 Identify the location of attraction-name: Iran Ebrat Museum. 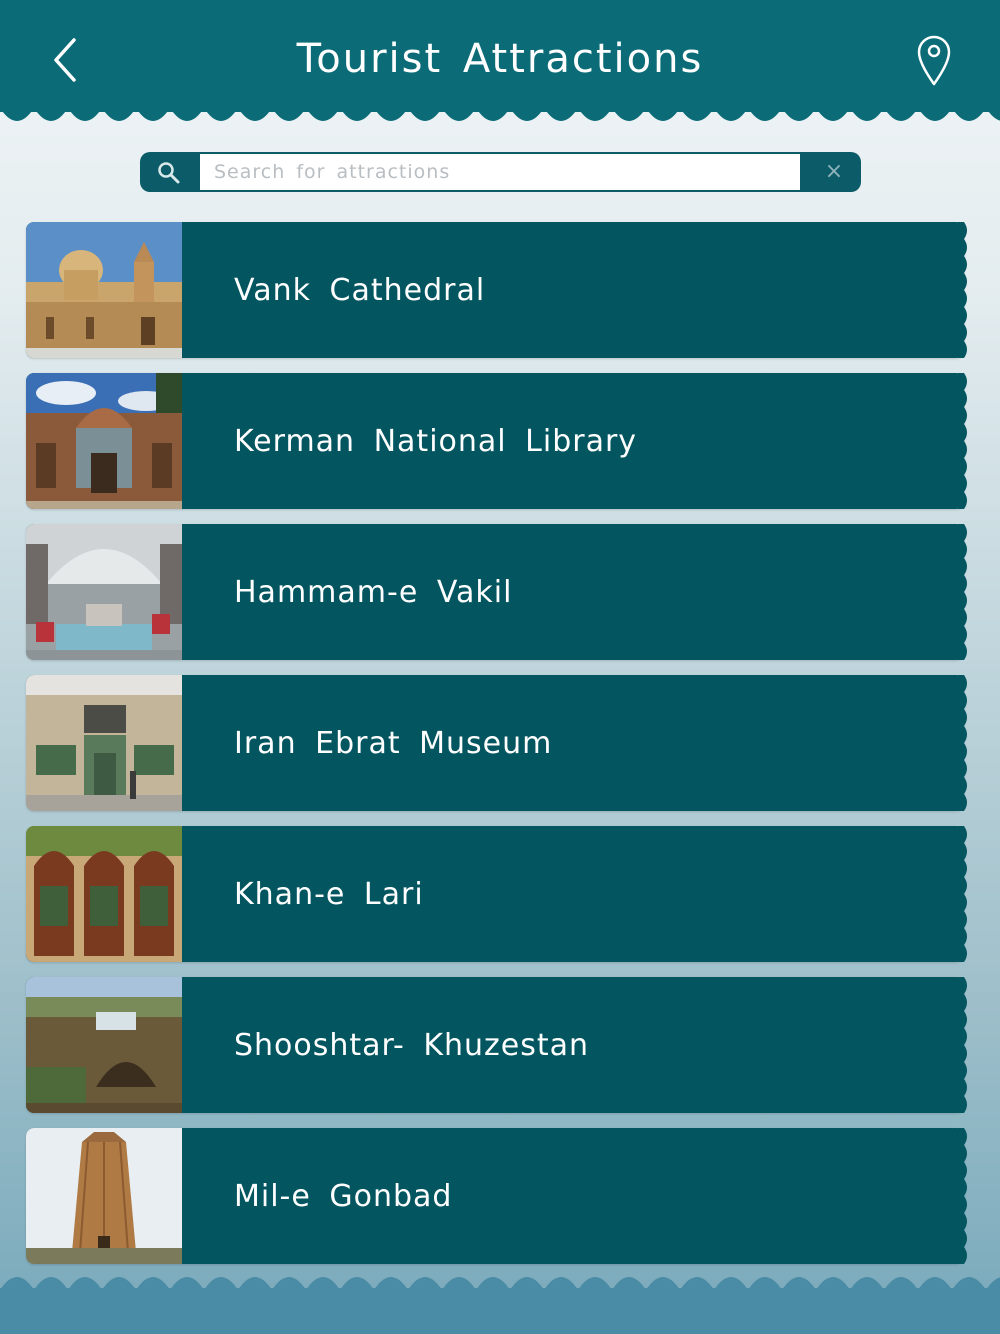
(393, 743).